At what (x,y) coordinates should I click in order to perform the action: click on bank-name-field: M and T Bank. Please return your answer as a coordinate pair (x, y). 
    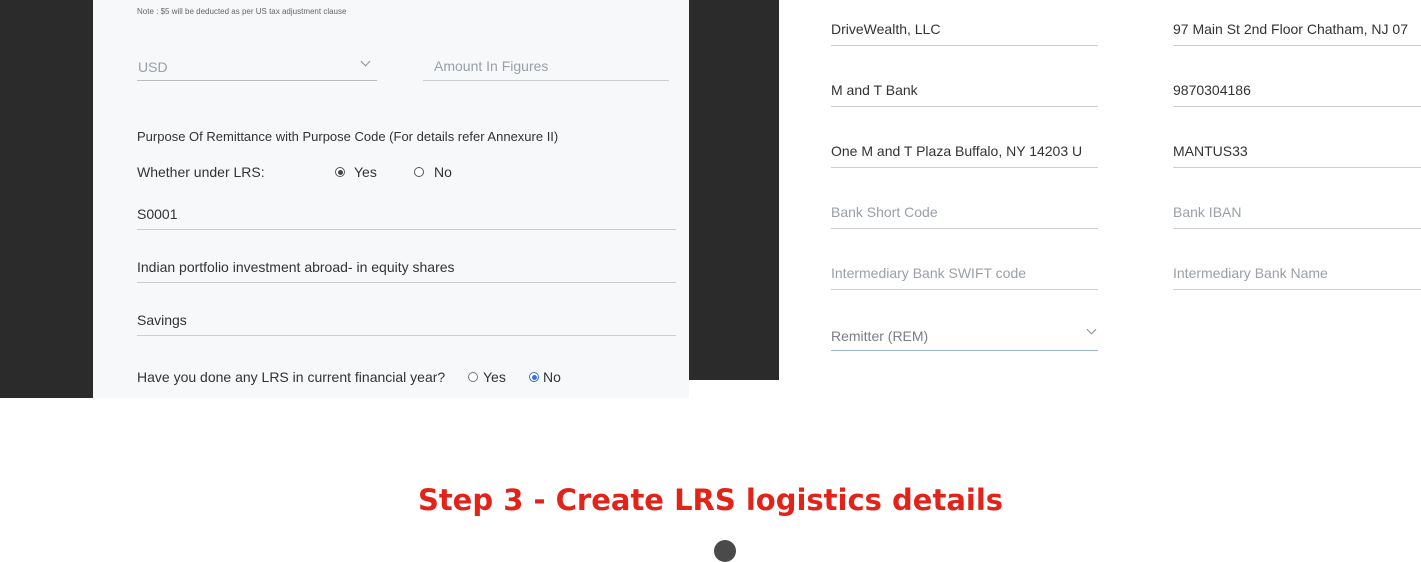
    Looking at the image, I should click on (964, 91).